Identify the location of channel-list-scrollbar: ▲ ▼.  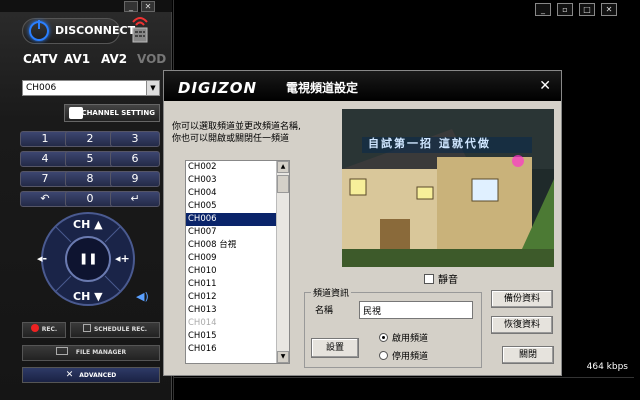
(282, 262).